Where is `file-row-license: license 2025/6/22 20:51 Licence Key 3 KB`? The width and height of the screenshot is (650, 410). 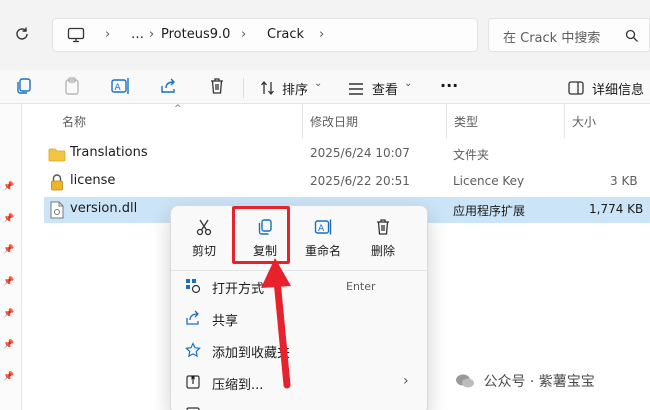 file-row-license: license 2025/6/22 20:51 Licence Key 3 KB is located at coordinates (347, 182).